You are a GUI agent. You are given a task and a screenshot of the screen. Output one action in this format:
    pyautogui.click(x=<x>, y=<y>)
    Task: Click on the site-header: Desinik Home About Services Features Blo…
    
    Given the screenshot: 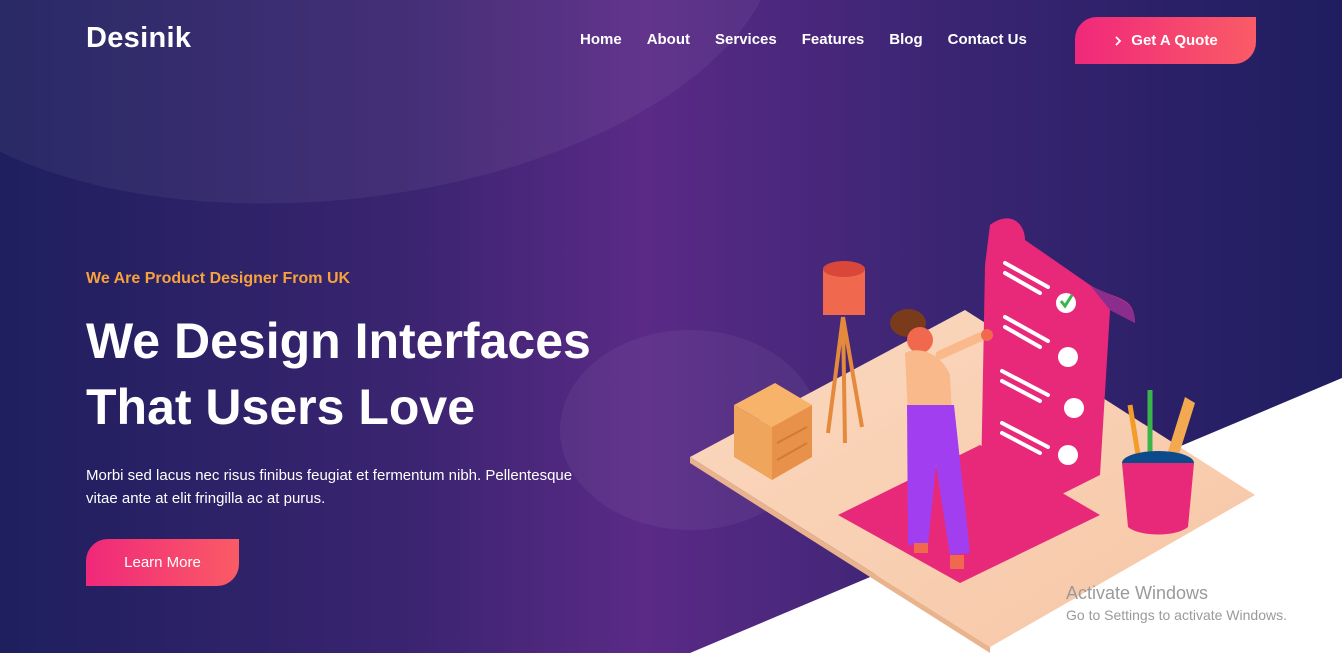 What is the action you would take?
    pyautogui.click(x=671, y=40)
    